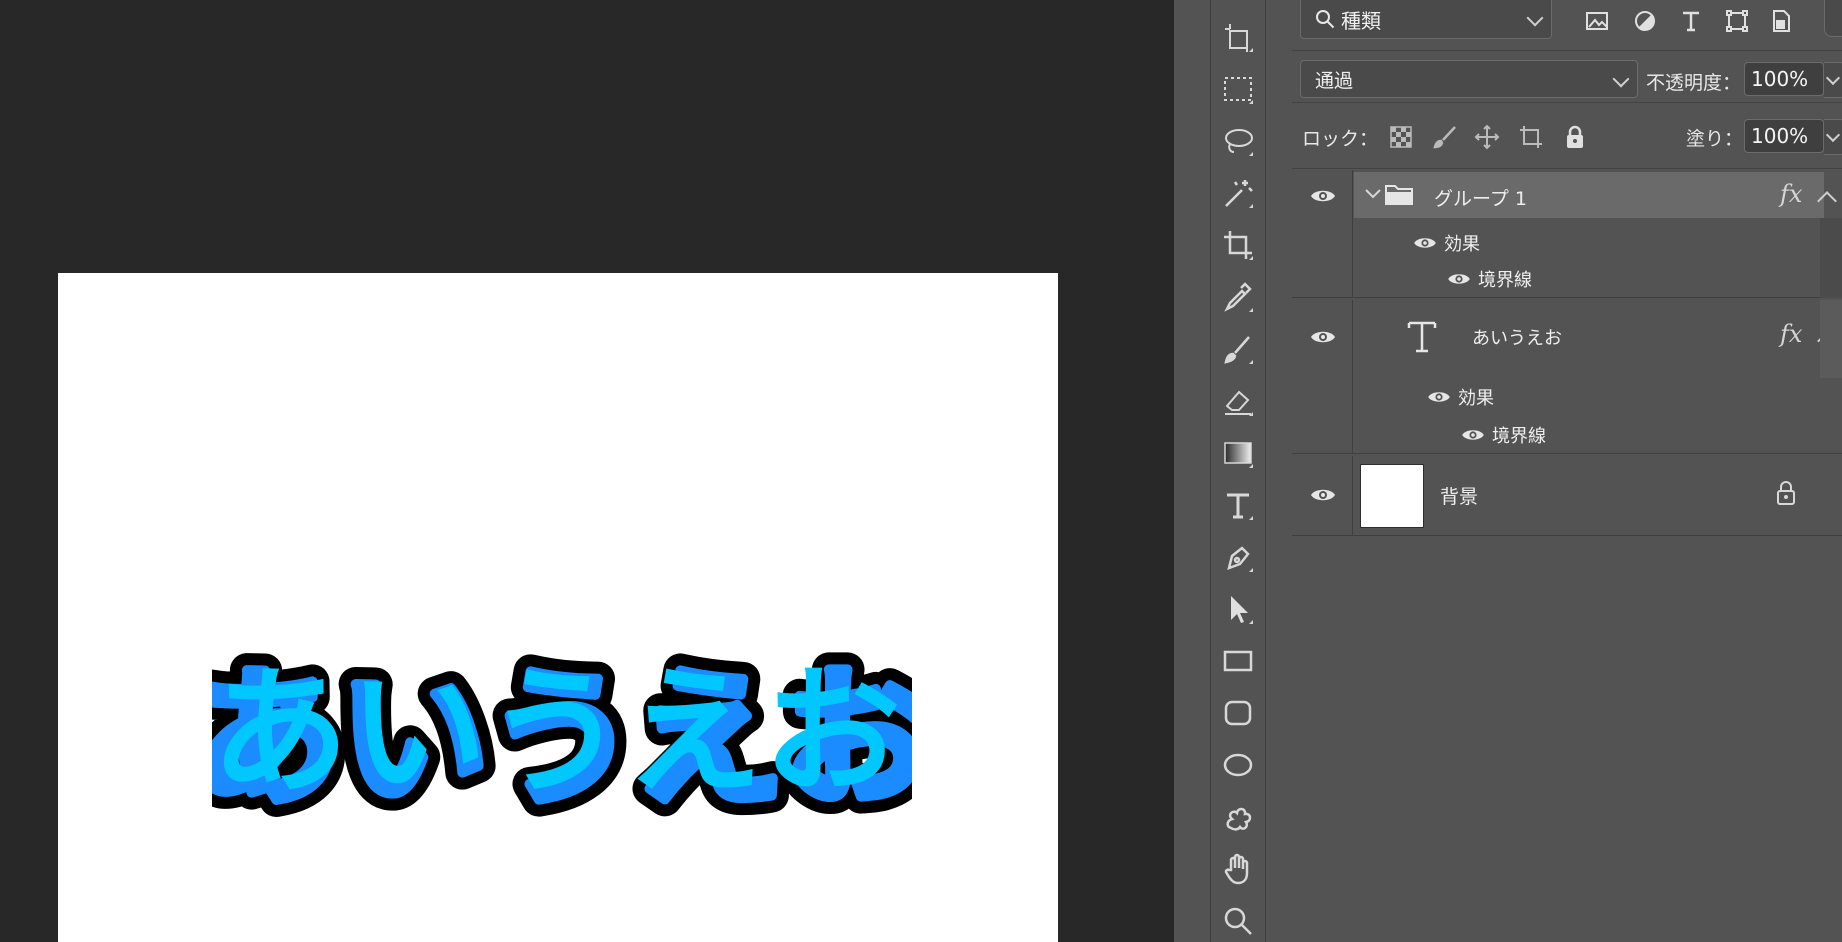 This screenshot has height=942, width=1842. Describe the element at coordinates (1401, 137) in the screenshot. I see `lock-transparent-pixels-icon` at that location.